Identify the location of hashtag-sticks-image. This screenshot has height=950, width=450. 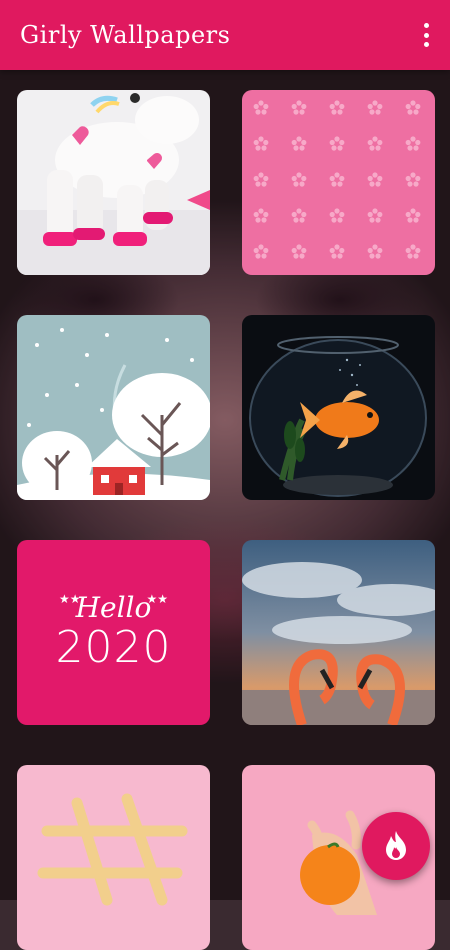
(113, 857).